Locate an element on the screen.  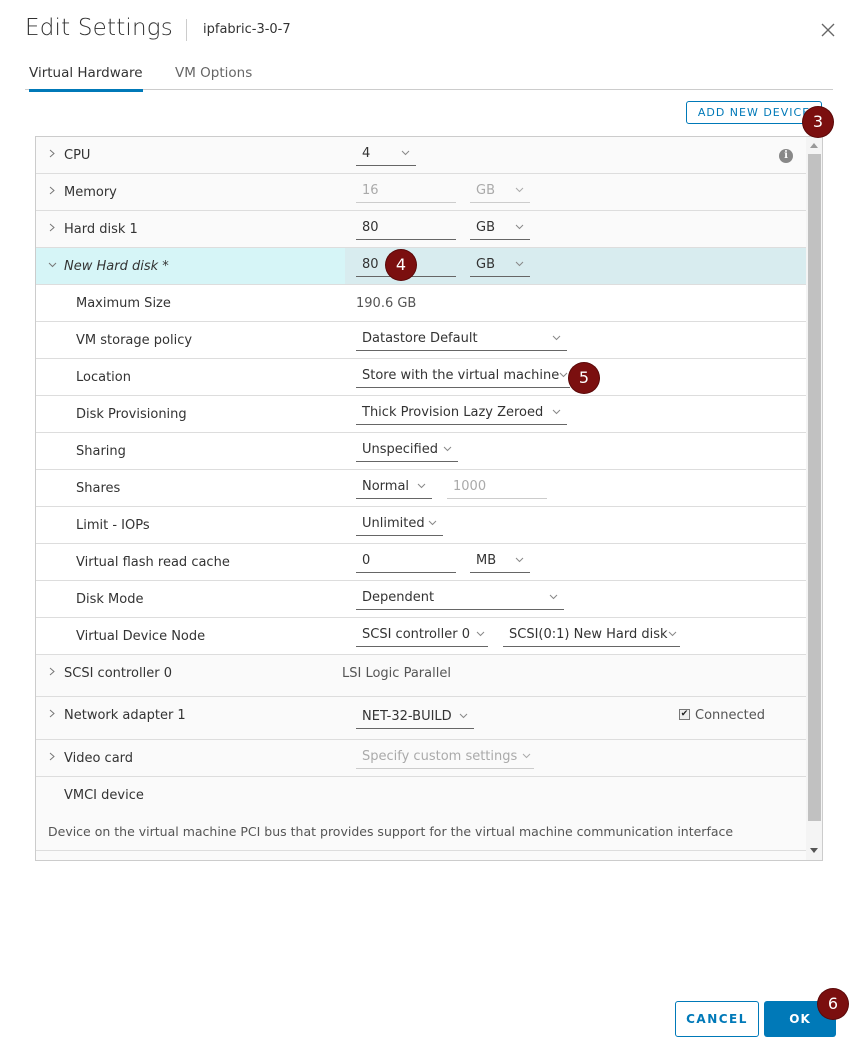
vm-name: ipfabric-3-0-7 is located at coordinates (247, 29).